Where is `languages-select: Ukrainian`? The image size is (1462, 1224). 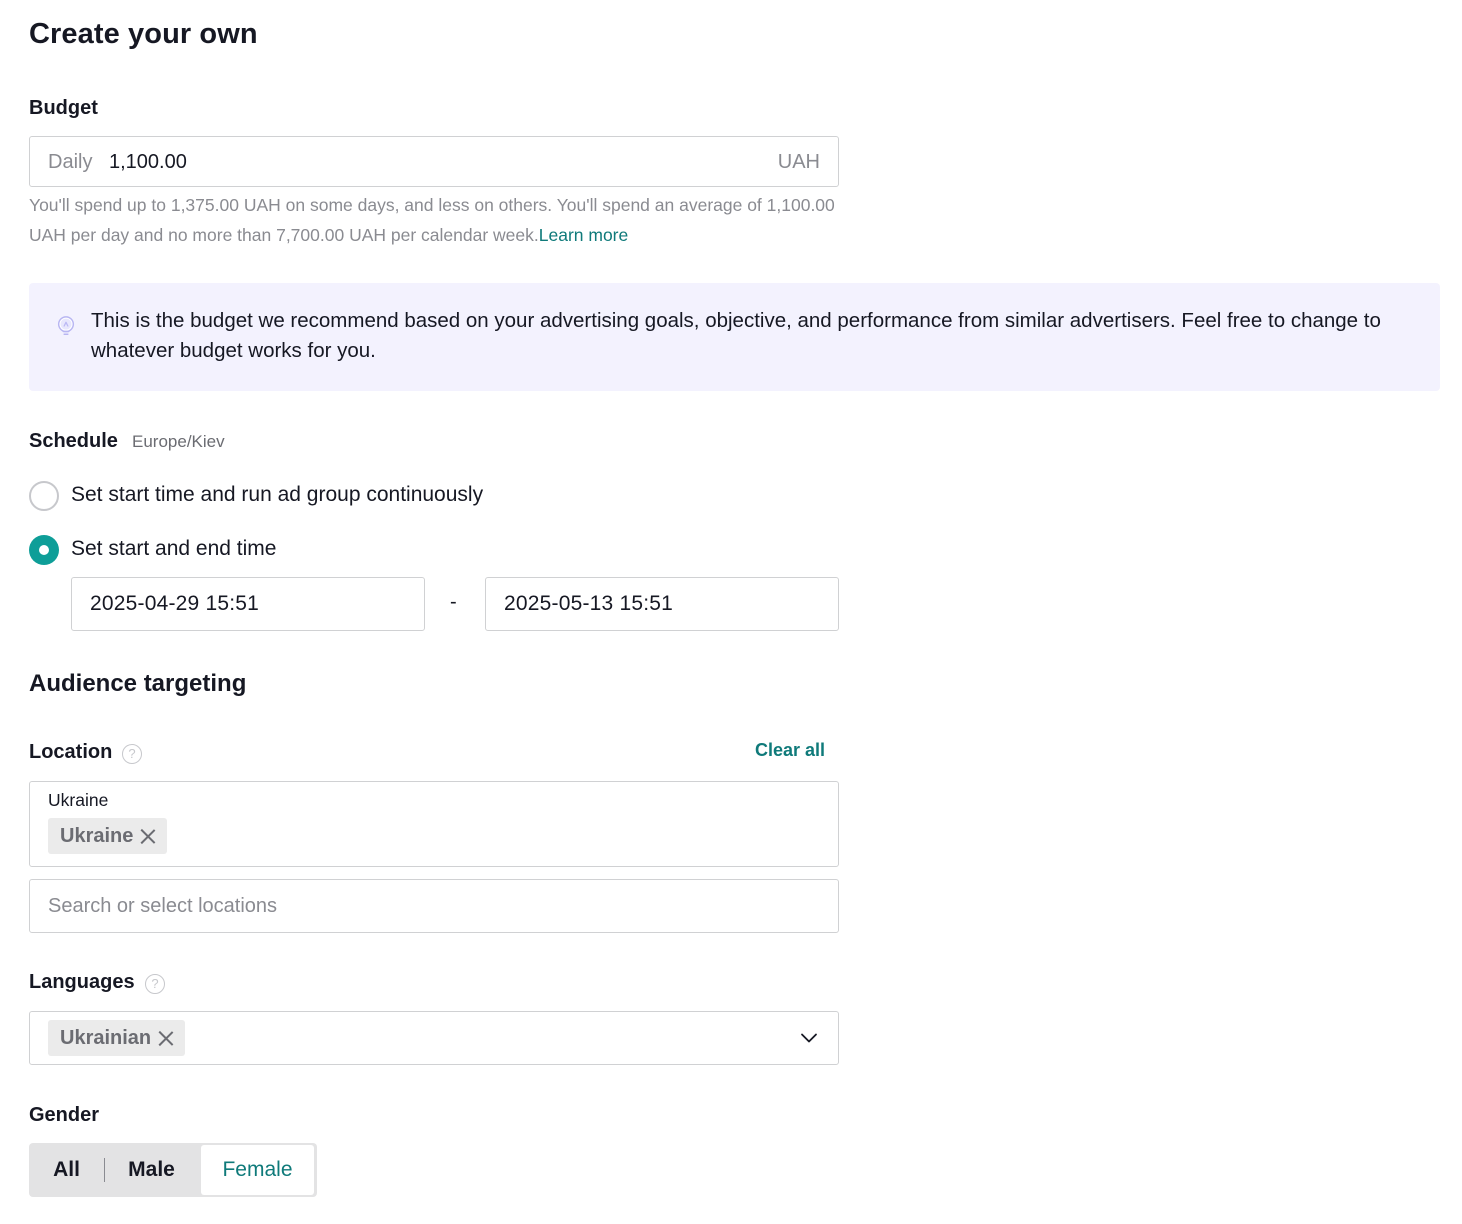 languages-select: Ukrainian is located at coordinates (434, 1038).